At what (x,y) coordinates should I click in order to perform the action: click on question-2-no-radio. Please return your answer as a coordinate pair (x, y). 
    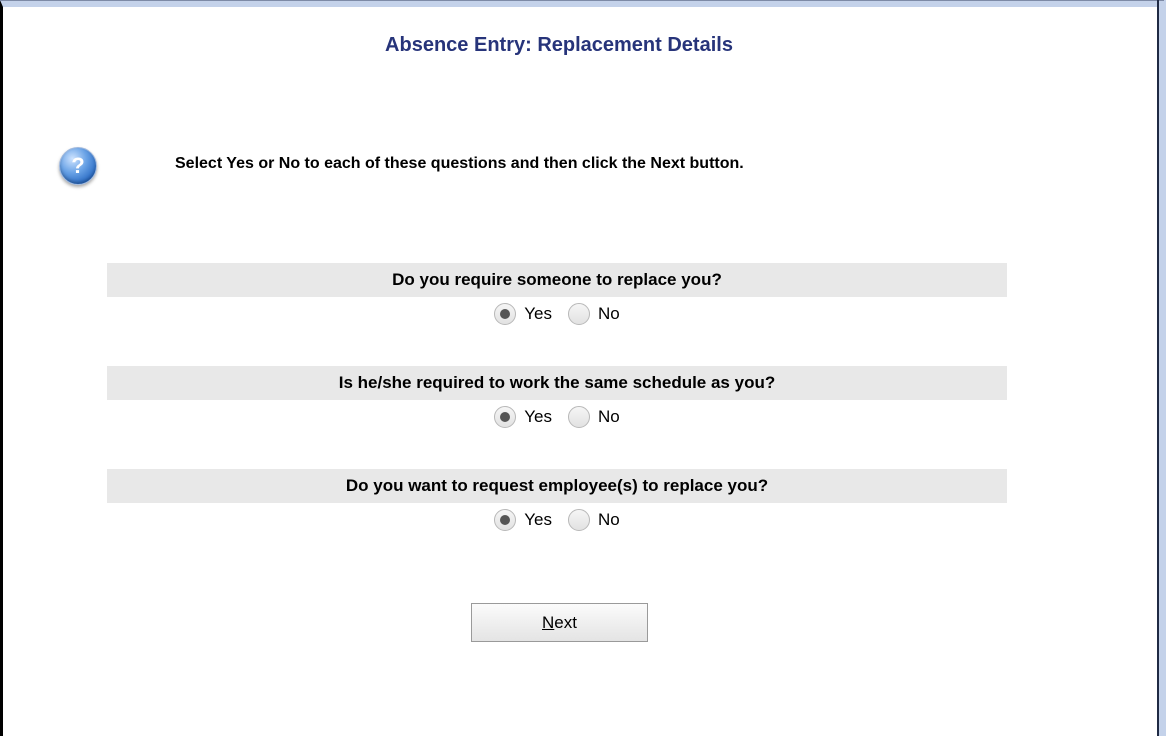
    Looking at the image, I should click on (579, 417).